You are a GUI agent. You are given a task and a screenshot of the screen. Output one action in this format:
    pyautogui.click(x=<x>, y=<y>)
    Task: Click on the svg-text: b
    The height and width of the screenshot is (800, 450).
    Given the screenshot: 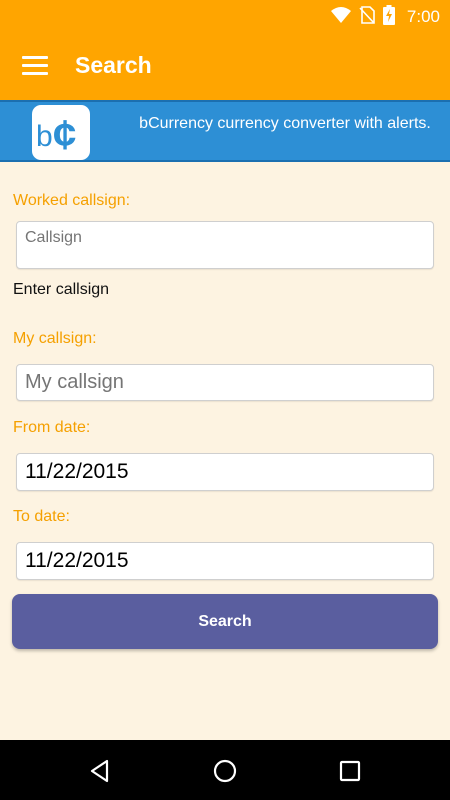 What is the action you would take?
    pyautogui.click(x=44, y=136)
    